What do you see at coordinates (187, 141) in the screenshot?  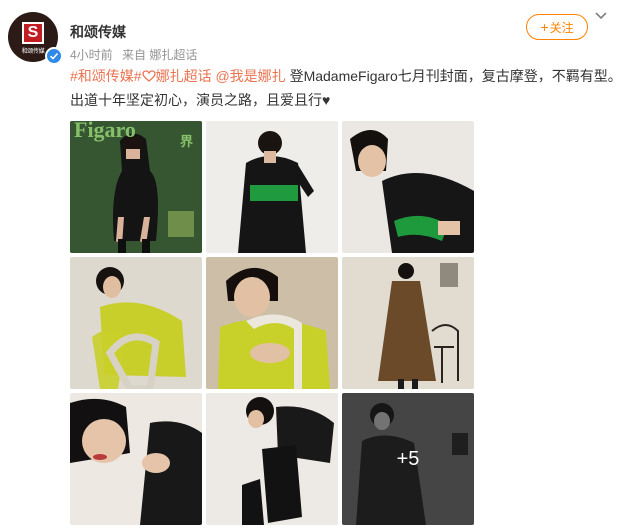 I see `cover-badge: 界` at bounding box center [187, 141].